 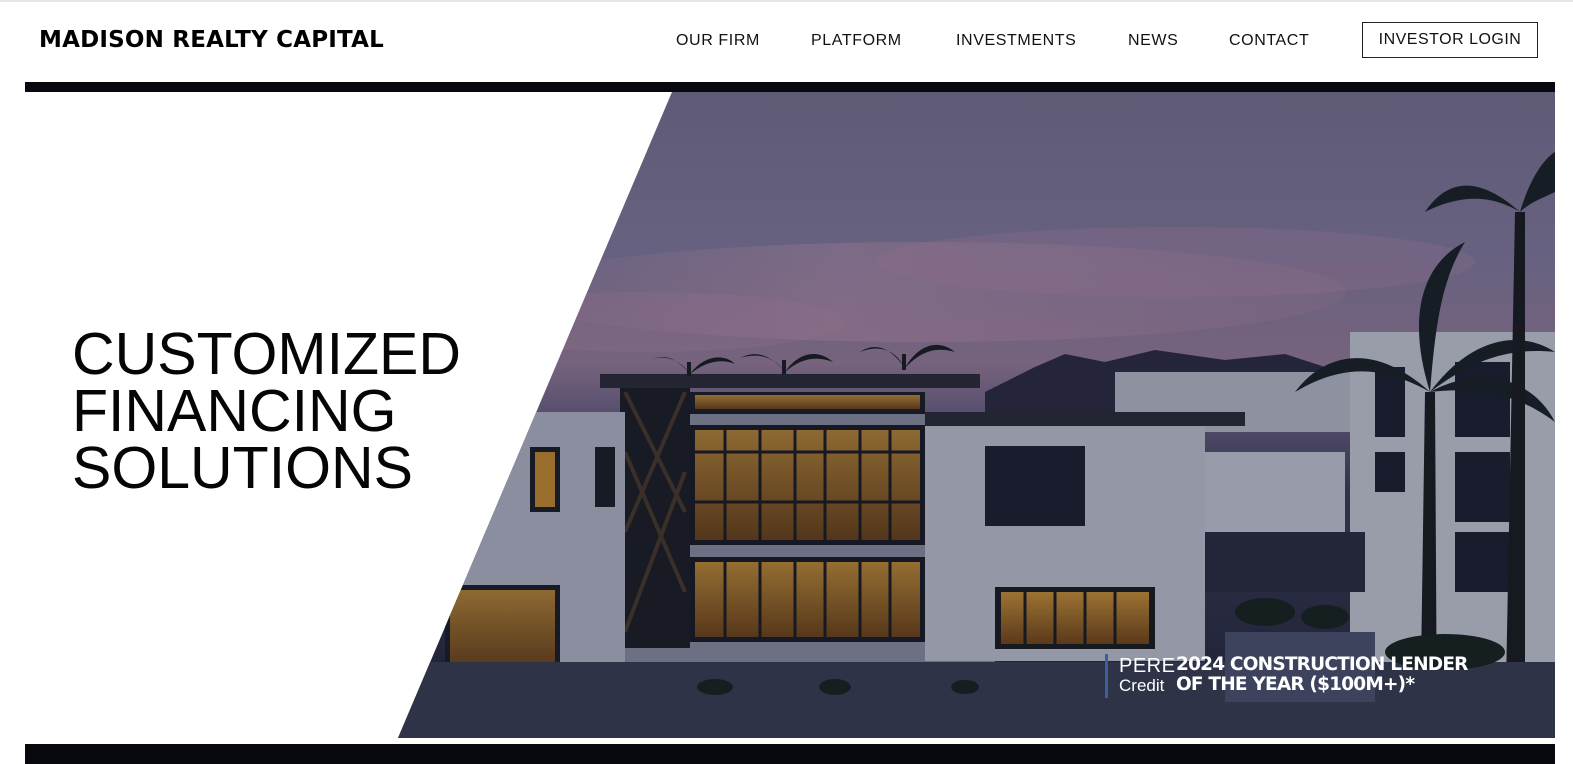 I want to click on section-divider-bar, so click(x=790, y=754).